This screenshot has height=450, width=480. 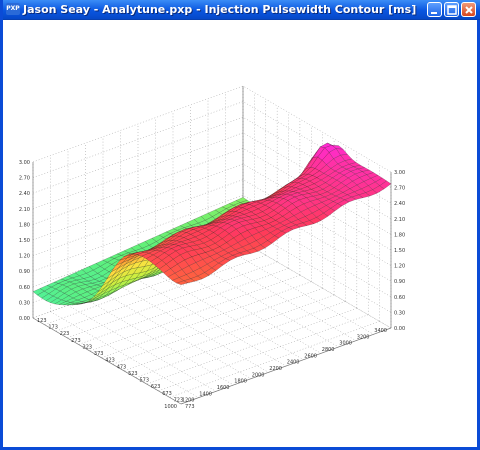 What do you see at coordinates (24, 225) in the screenshot?
I see `z-tick-label-left: 1.80` at bounding box center [24, 225].